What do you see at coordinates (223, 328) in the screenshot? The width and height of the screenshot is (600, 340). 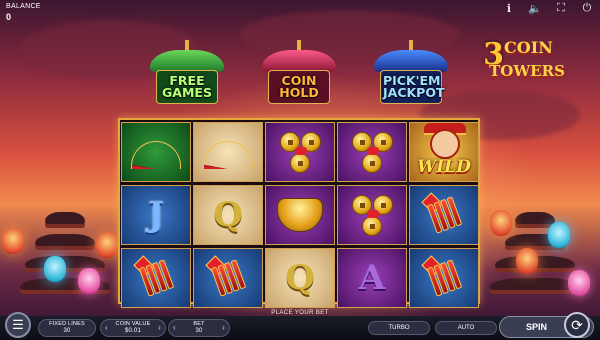 I see `bet-increase-icon: ›` at bounding box center [223, 328].